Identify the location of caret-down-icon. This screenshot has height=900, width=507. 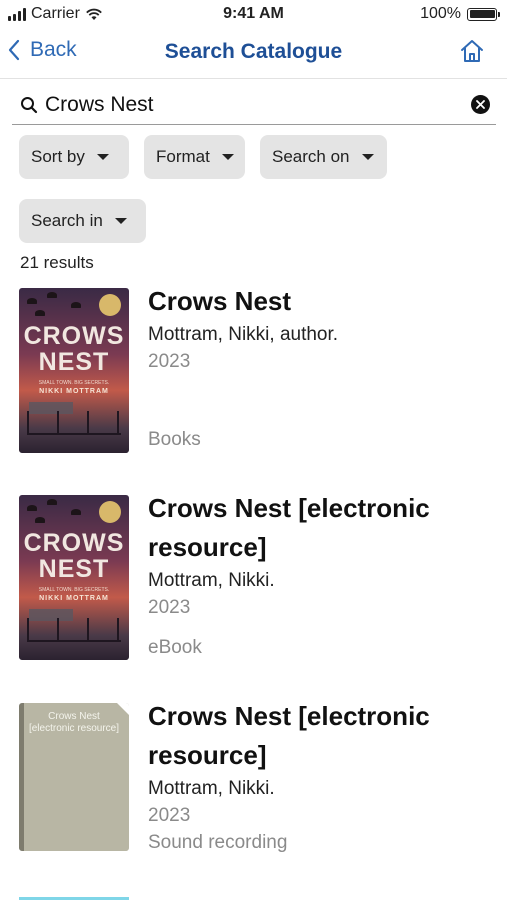
(120, 221).